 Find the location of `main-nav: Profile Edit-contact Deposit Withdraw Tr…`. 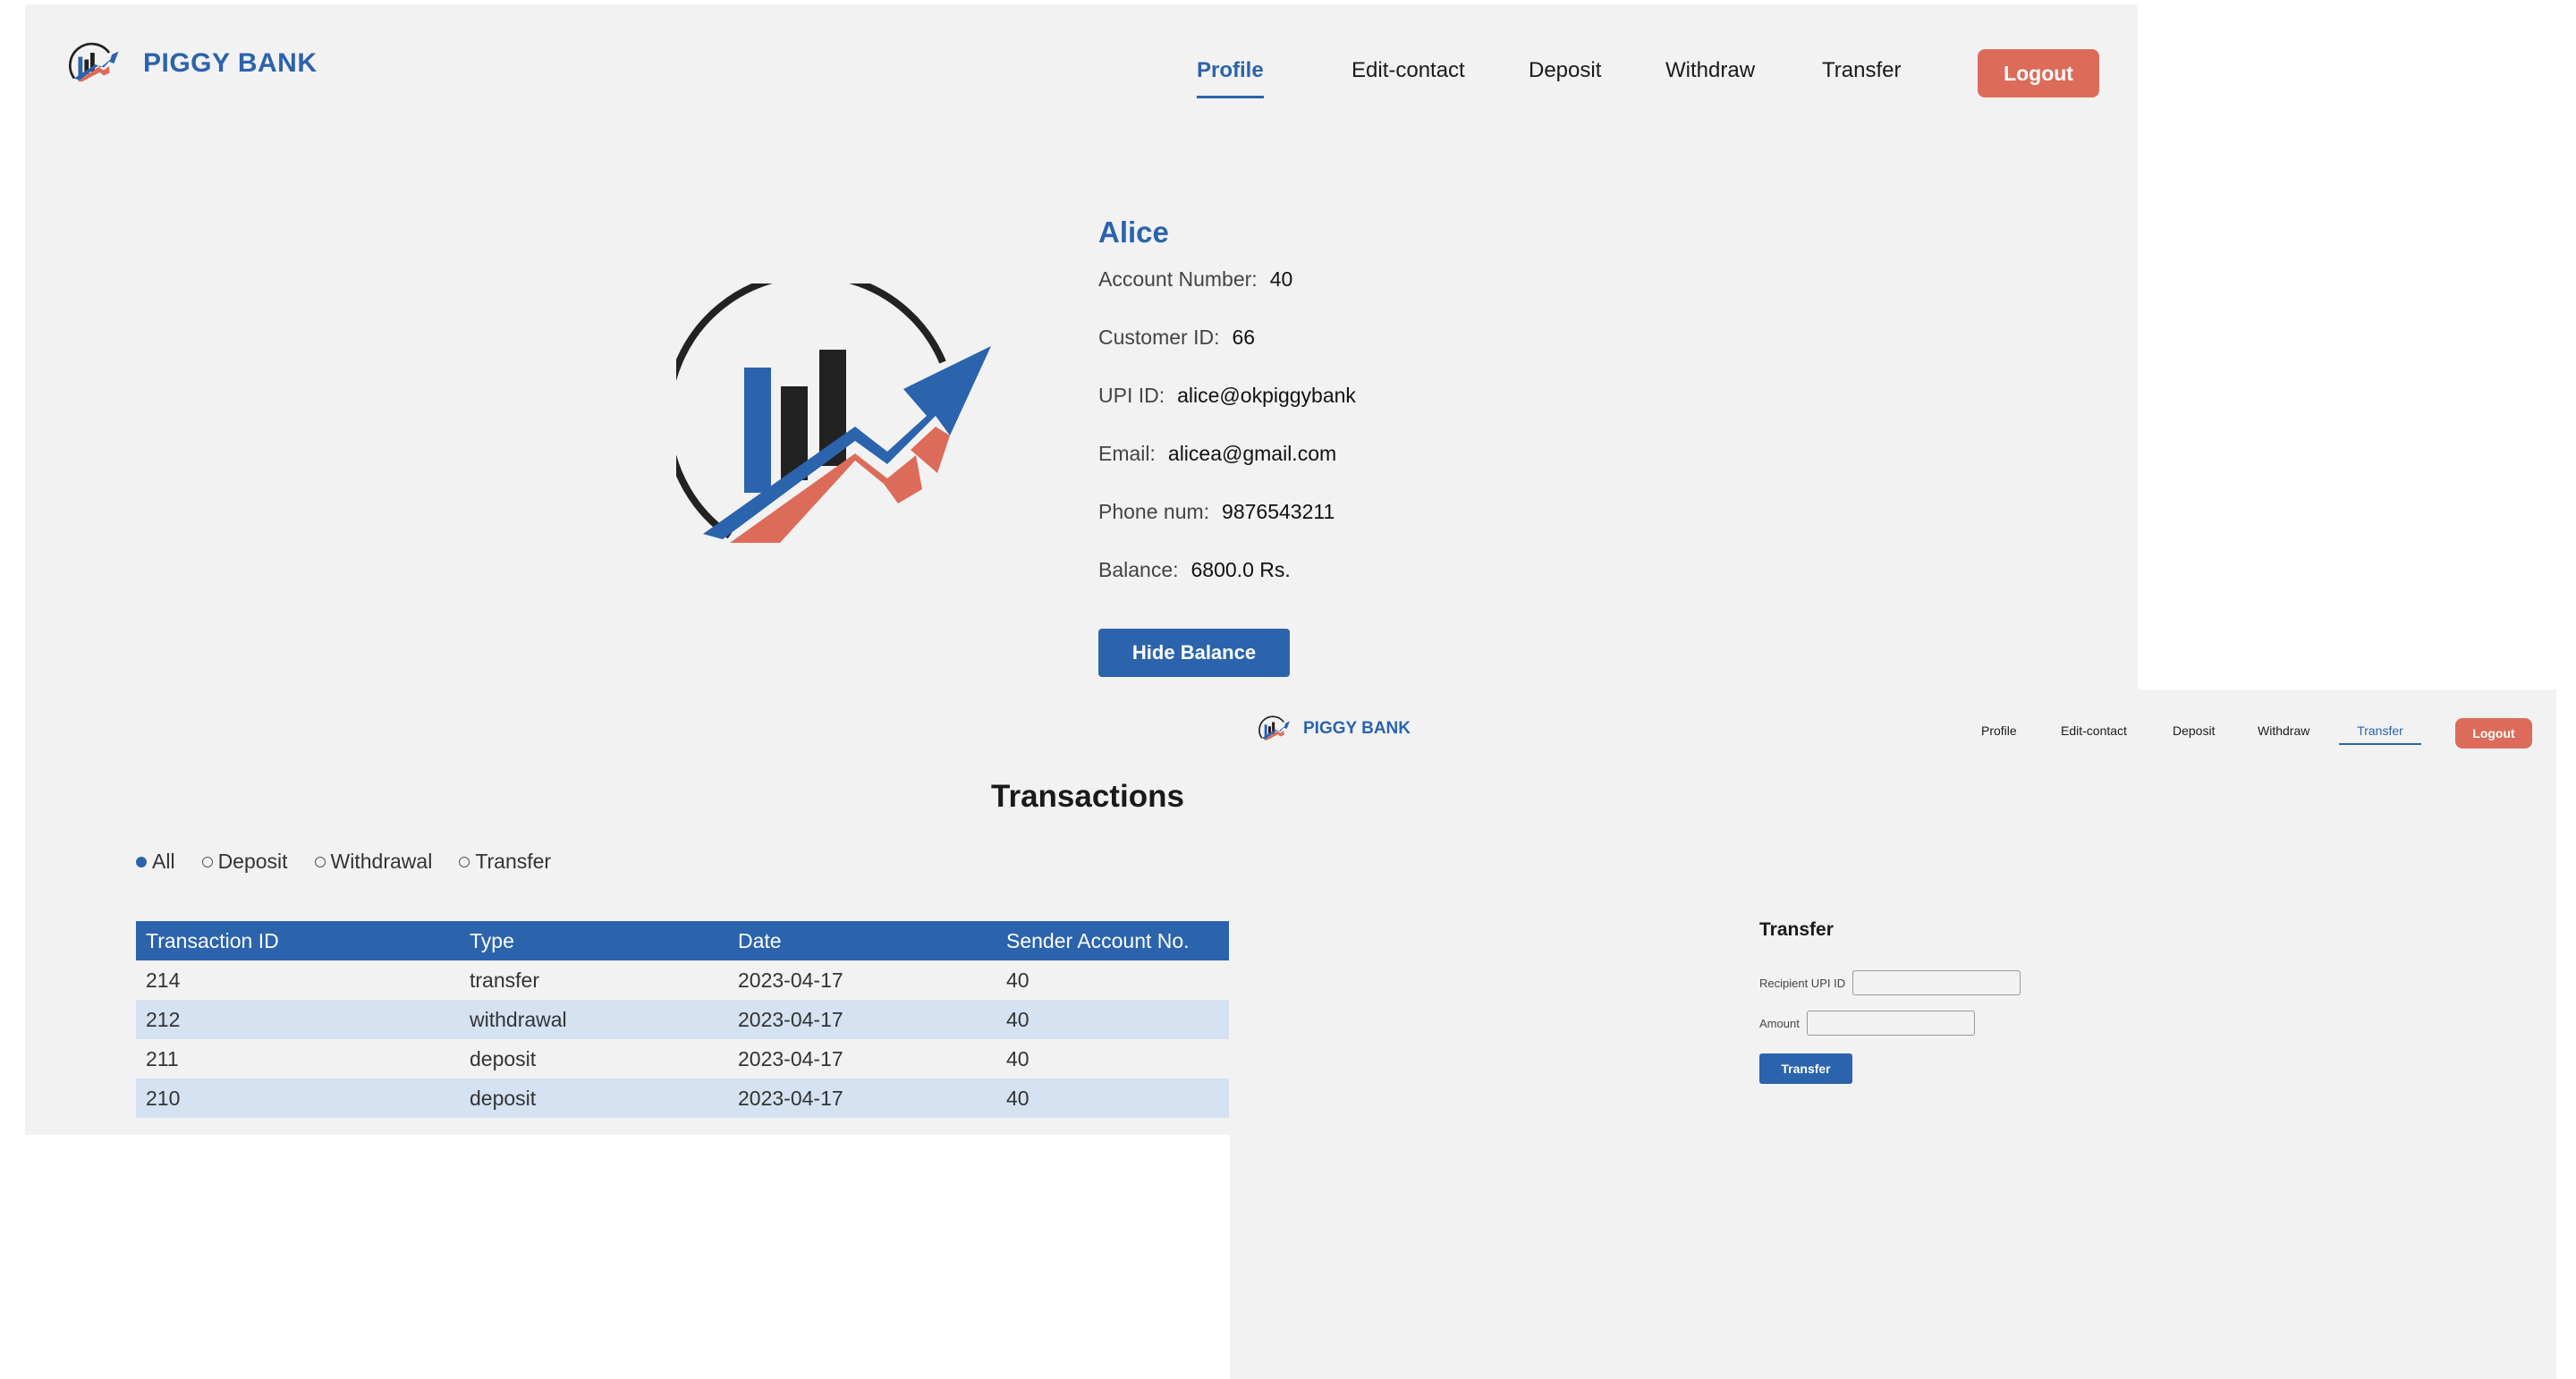

main-nav: Profile Edit-contact Deposit Withdraw Tr… is located at coordinates (1081, 78).